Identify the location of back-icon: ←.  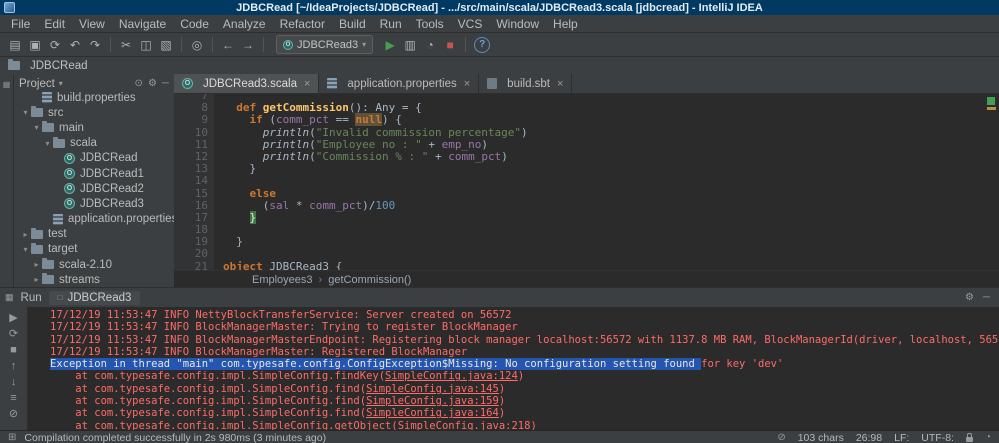
(228, 44).